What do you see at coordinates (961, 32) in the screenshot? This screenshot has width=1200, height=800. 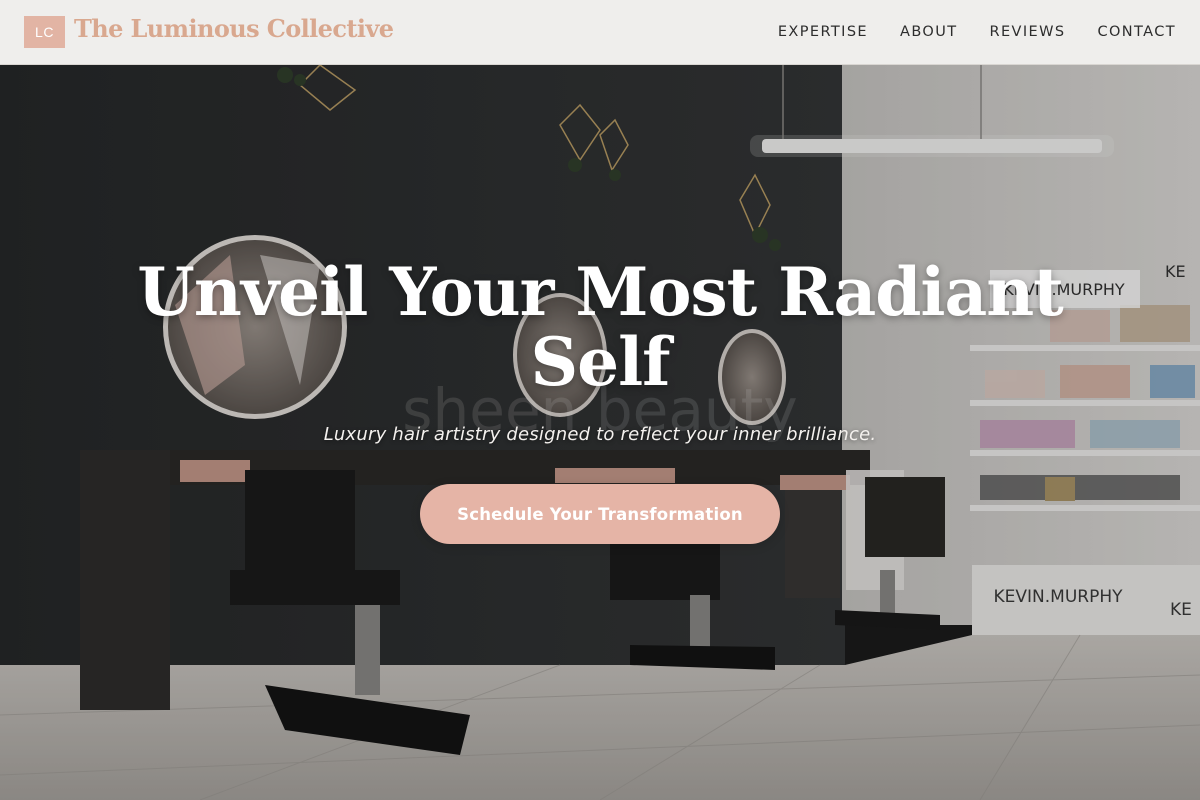 I see `main-nav: EXPERTISE ABOUT REVIEWS CONTACT` at bounding box center [961, 32].